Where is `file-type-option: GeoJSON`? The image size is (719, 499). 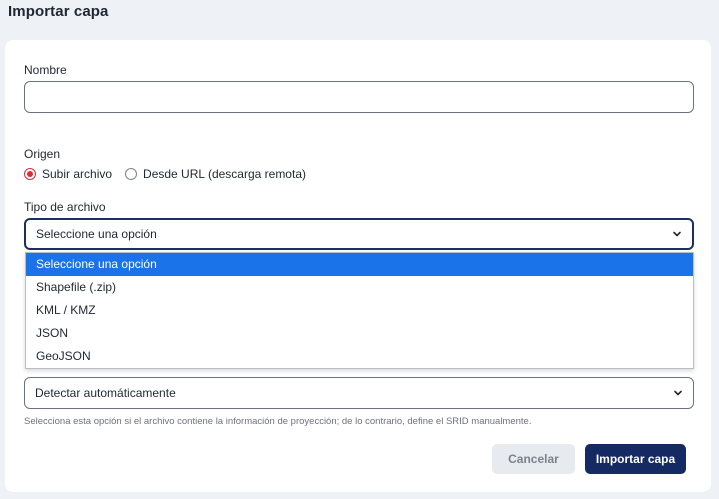
file-type-option: GeoJSON is located at coordinates (359, 356).